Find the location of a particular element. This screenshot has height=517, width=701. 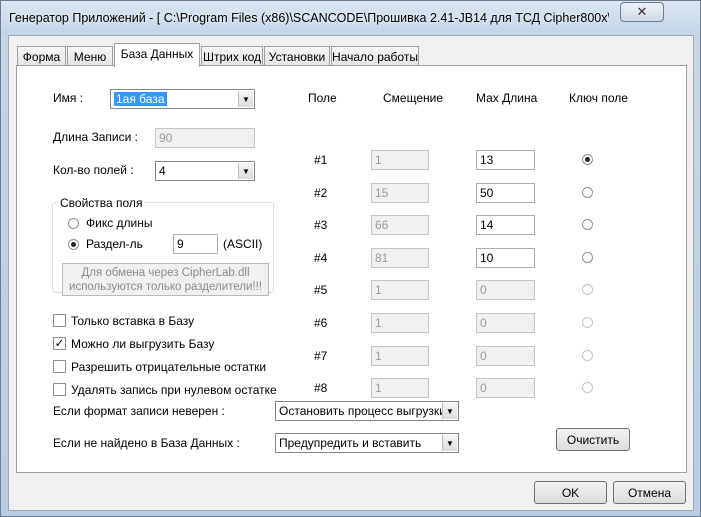

record-length-label: Длина Записи : is located at coordinates (95, 137).